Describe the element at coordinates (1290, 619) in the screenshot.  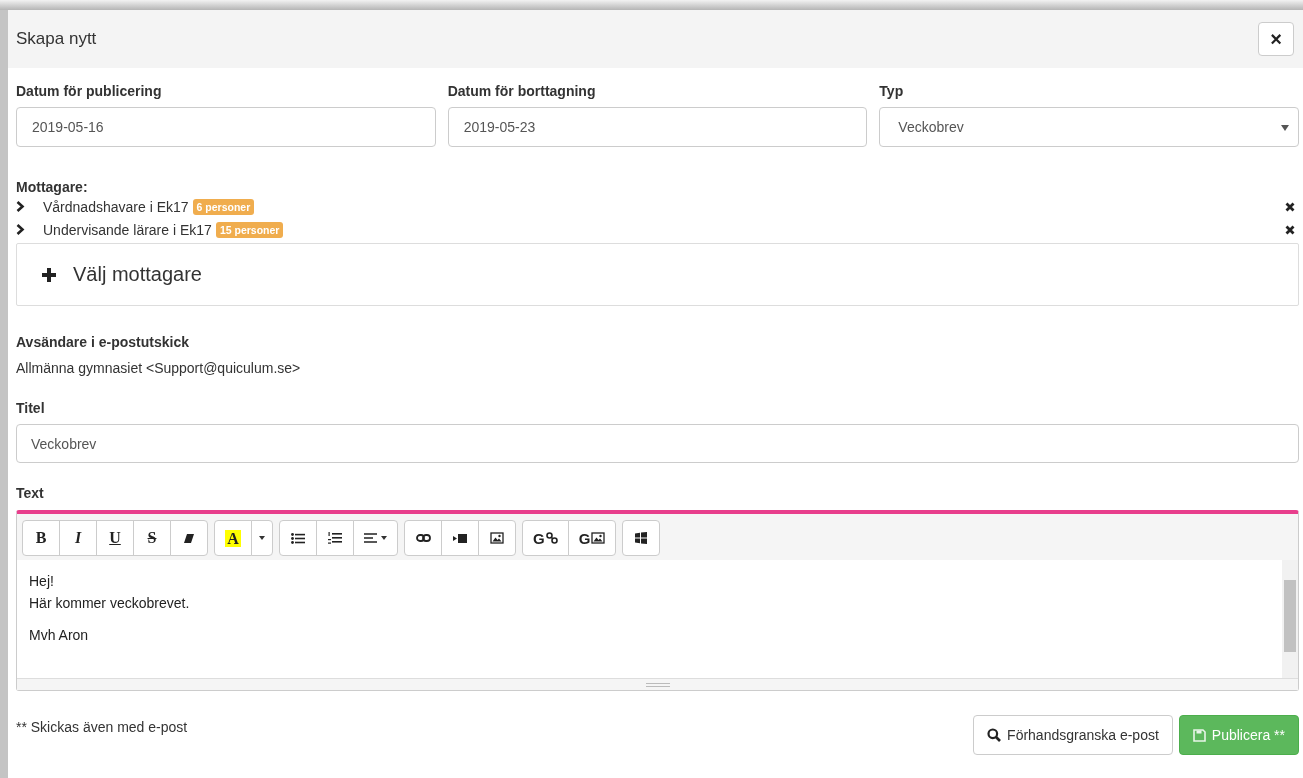
I see `scrollbar` at that location.